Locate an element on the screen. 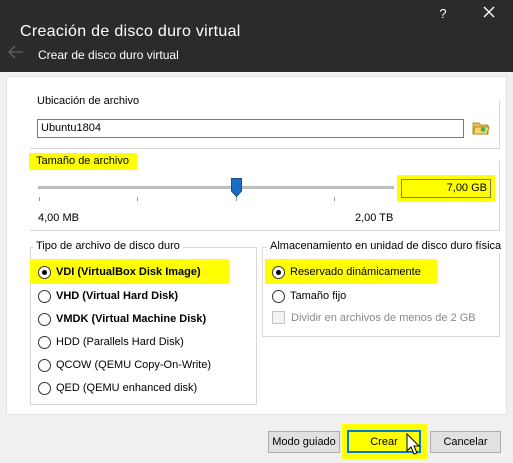 The image size is (513, 463). disk-type-qed-radio: QED (QEMU enhanced disk) is located at coordinates (117, 388).